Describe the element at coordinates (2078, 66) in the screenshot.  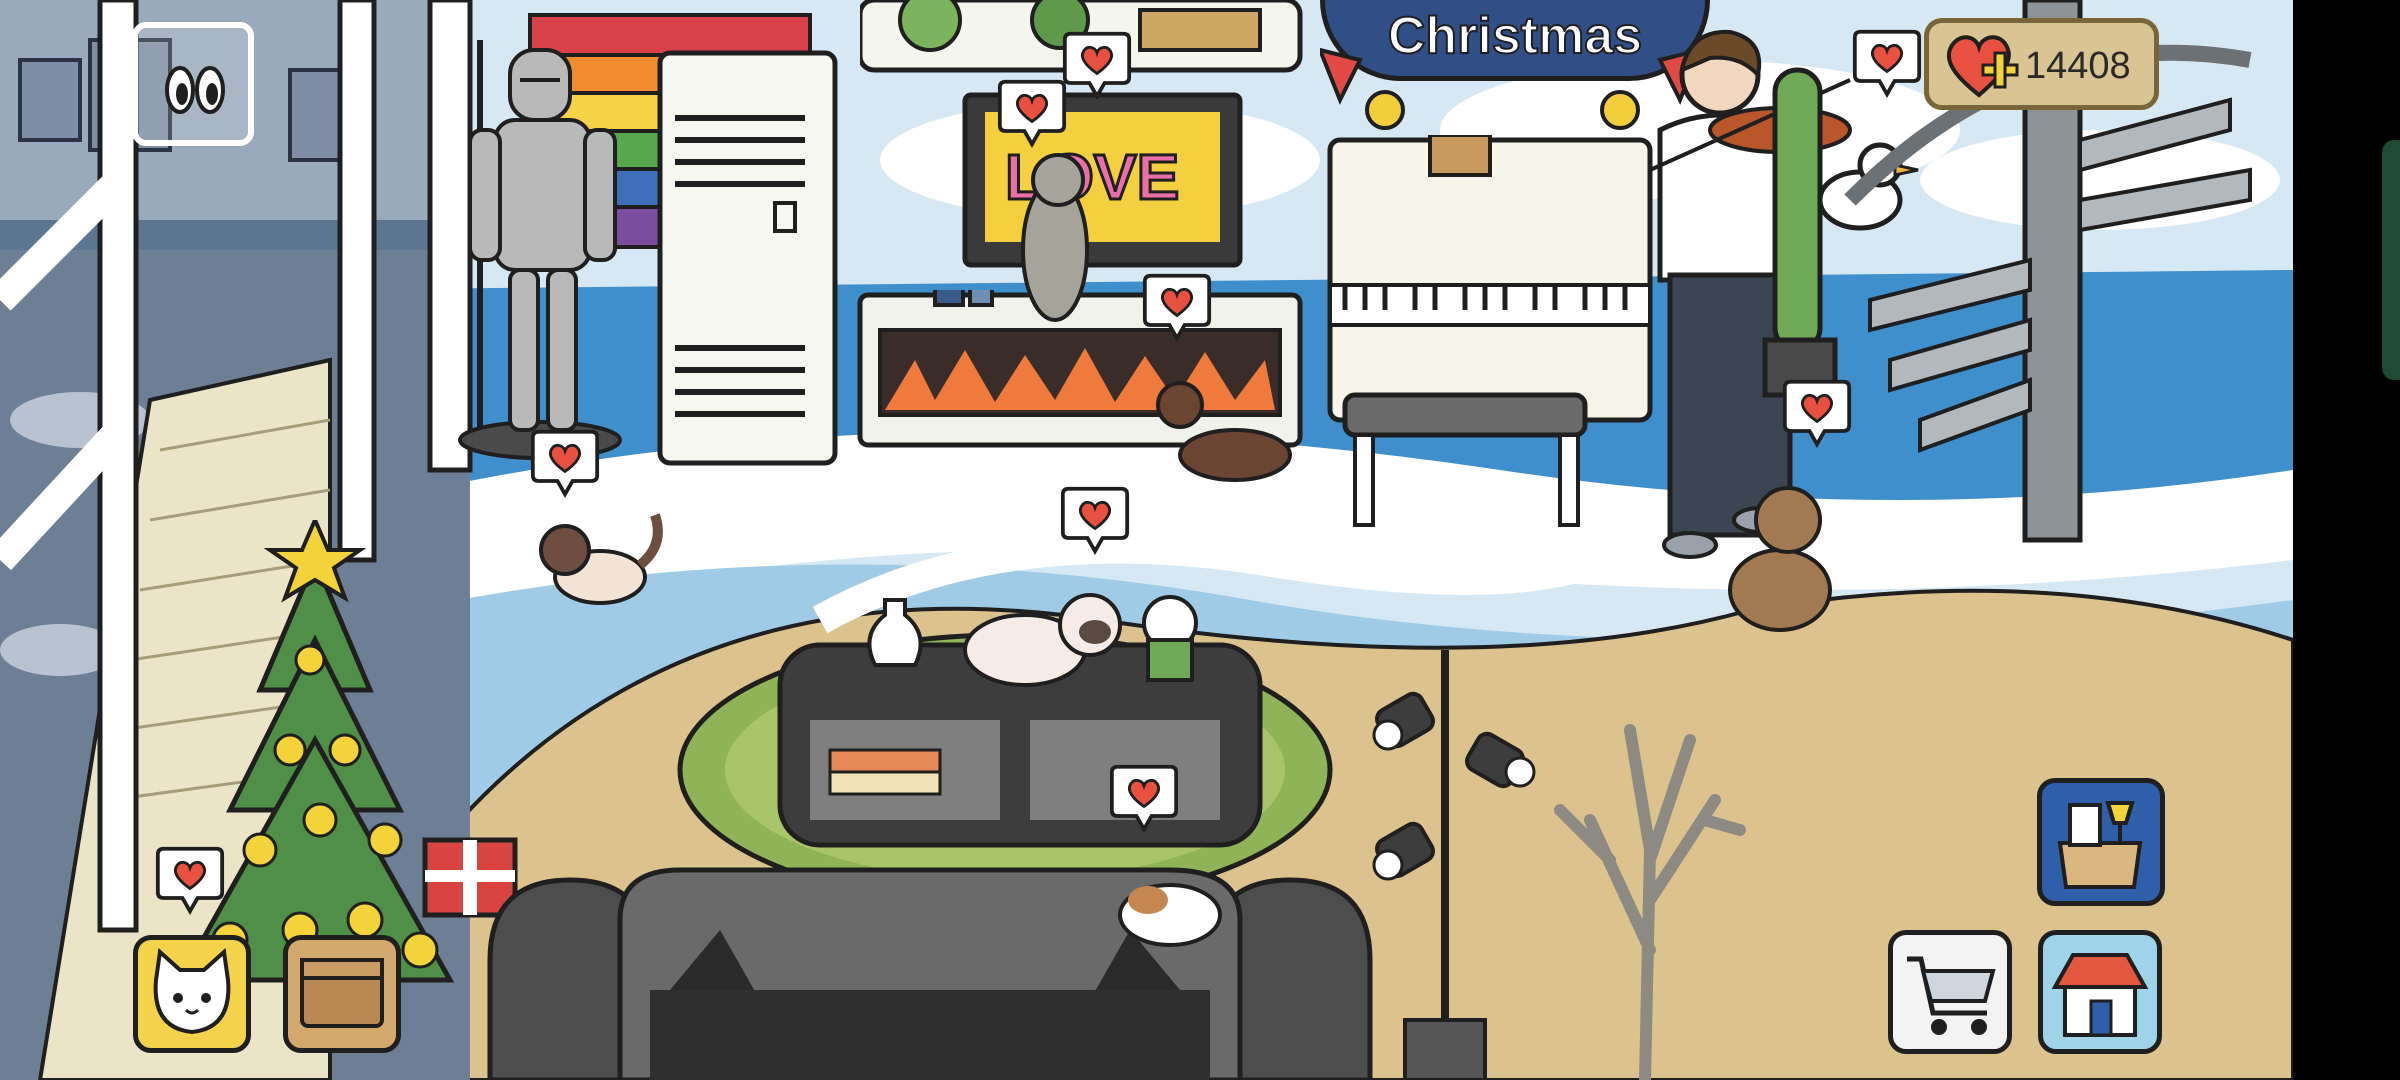
I see `hearts-value: 14408` at that location.